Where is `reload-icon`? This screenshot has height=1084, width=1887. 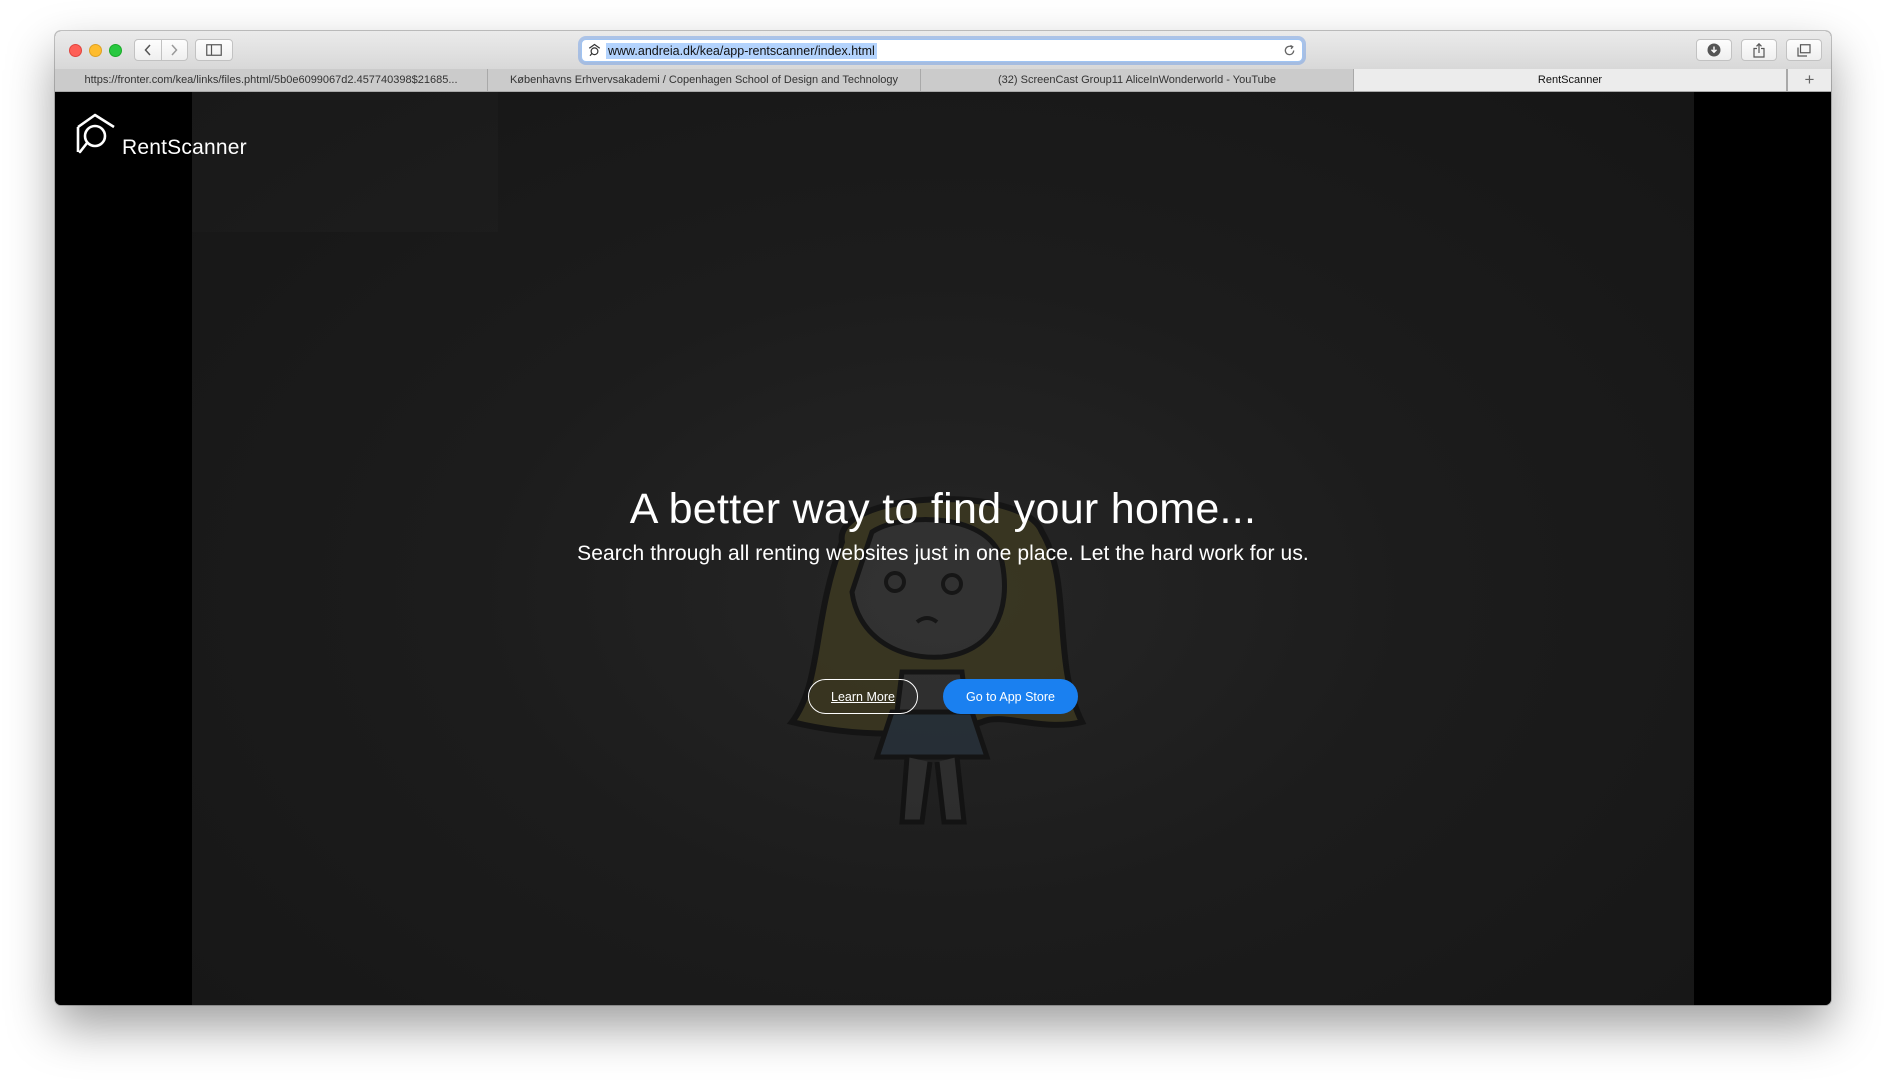 reload-icon is located at coordinates (1289, 50).